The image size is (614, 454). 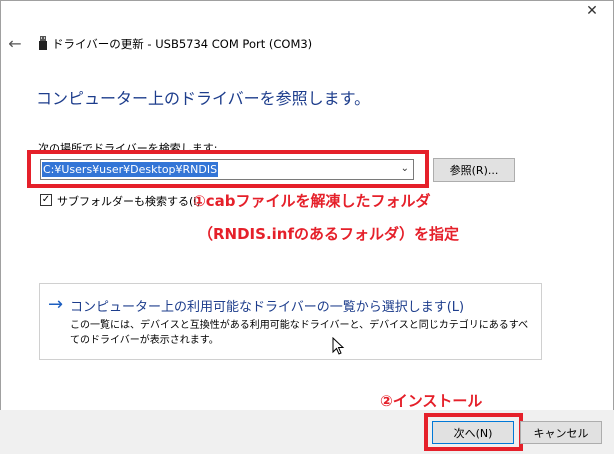 What do you see at coordinates (431, 401) in the screenshot?
I see `annotation-note-3: ②インストール` at bounding box center [431, 401].